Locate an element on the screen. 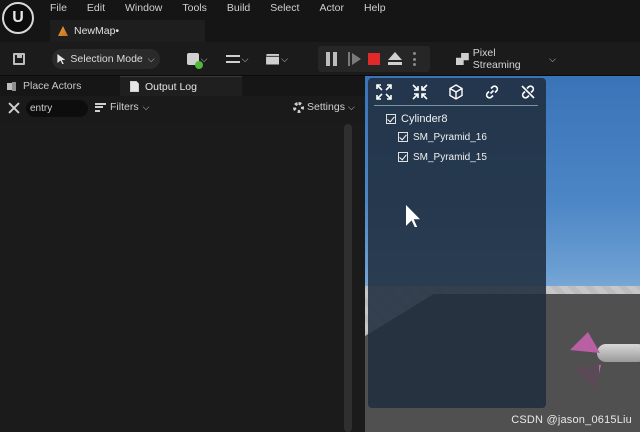  filters-label: Filters is located at coordinates (124, 107).